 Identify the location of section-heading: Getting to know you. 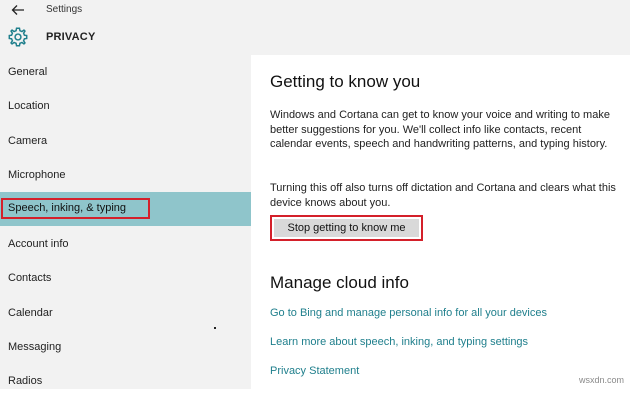
(345, 81).